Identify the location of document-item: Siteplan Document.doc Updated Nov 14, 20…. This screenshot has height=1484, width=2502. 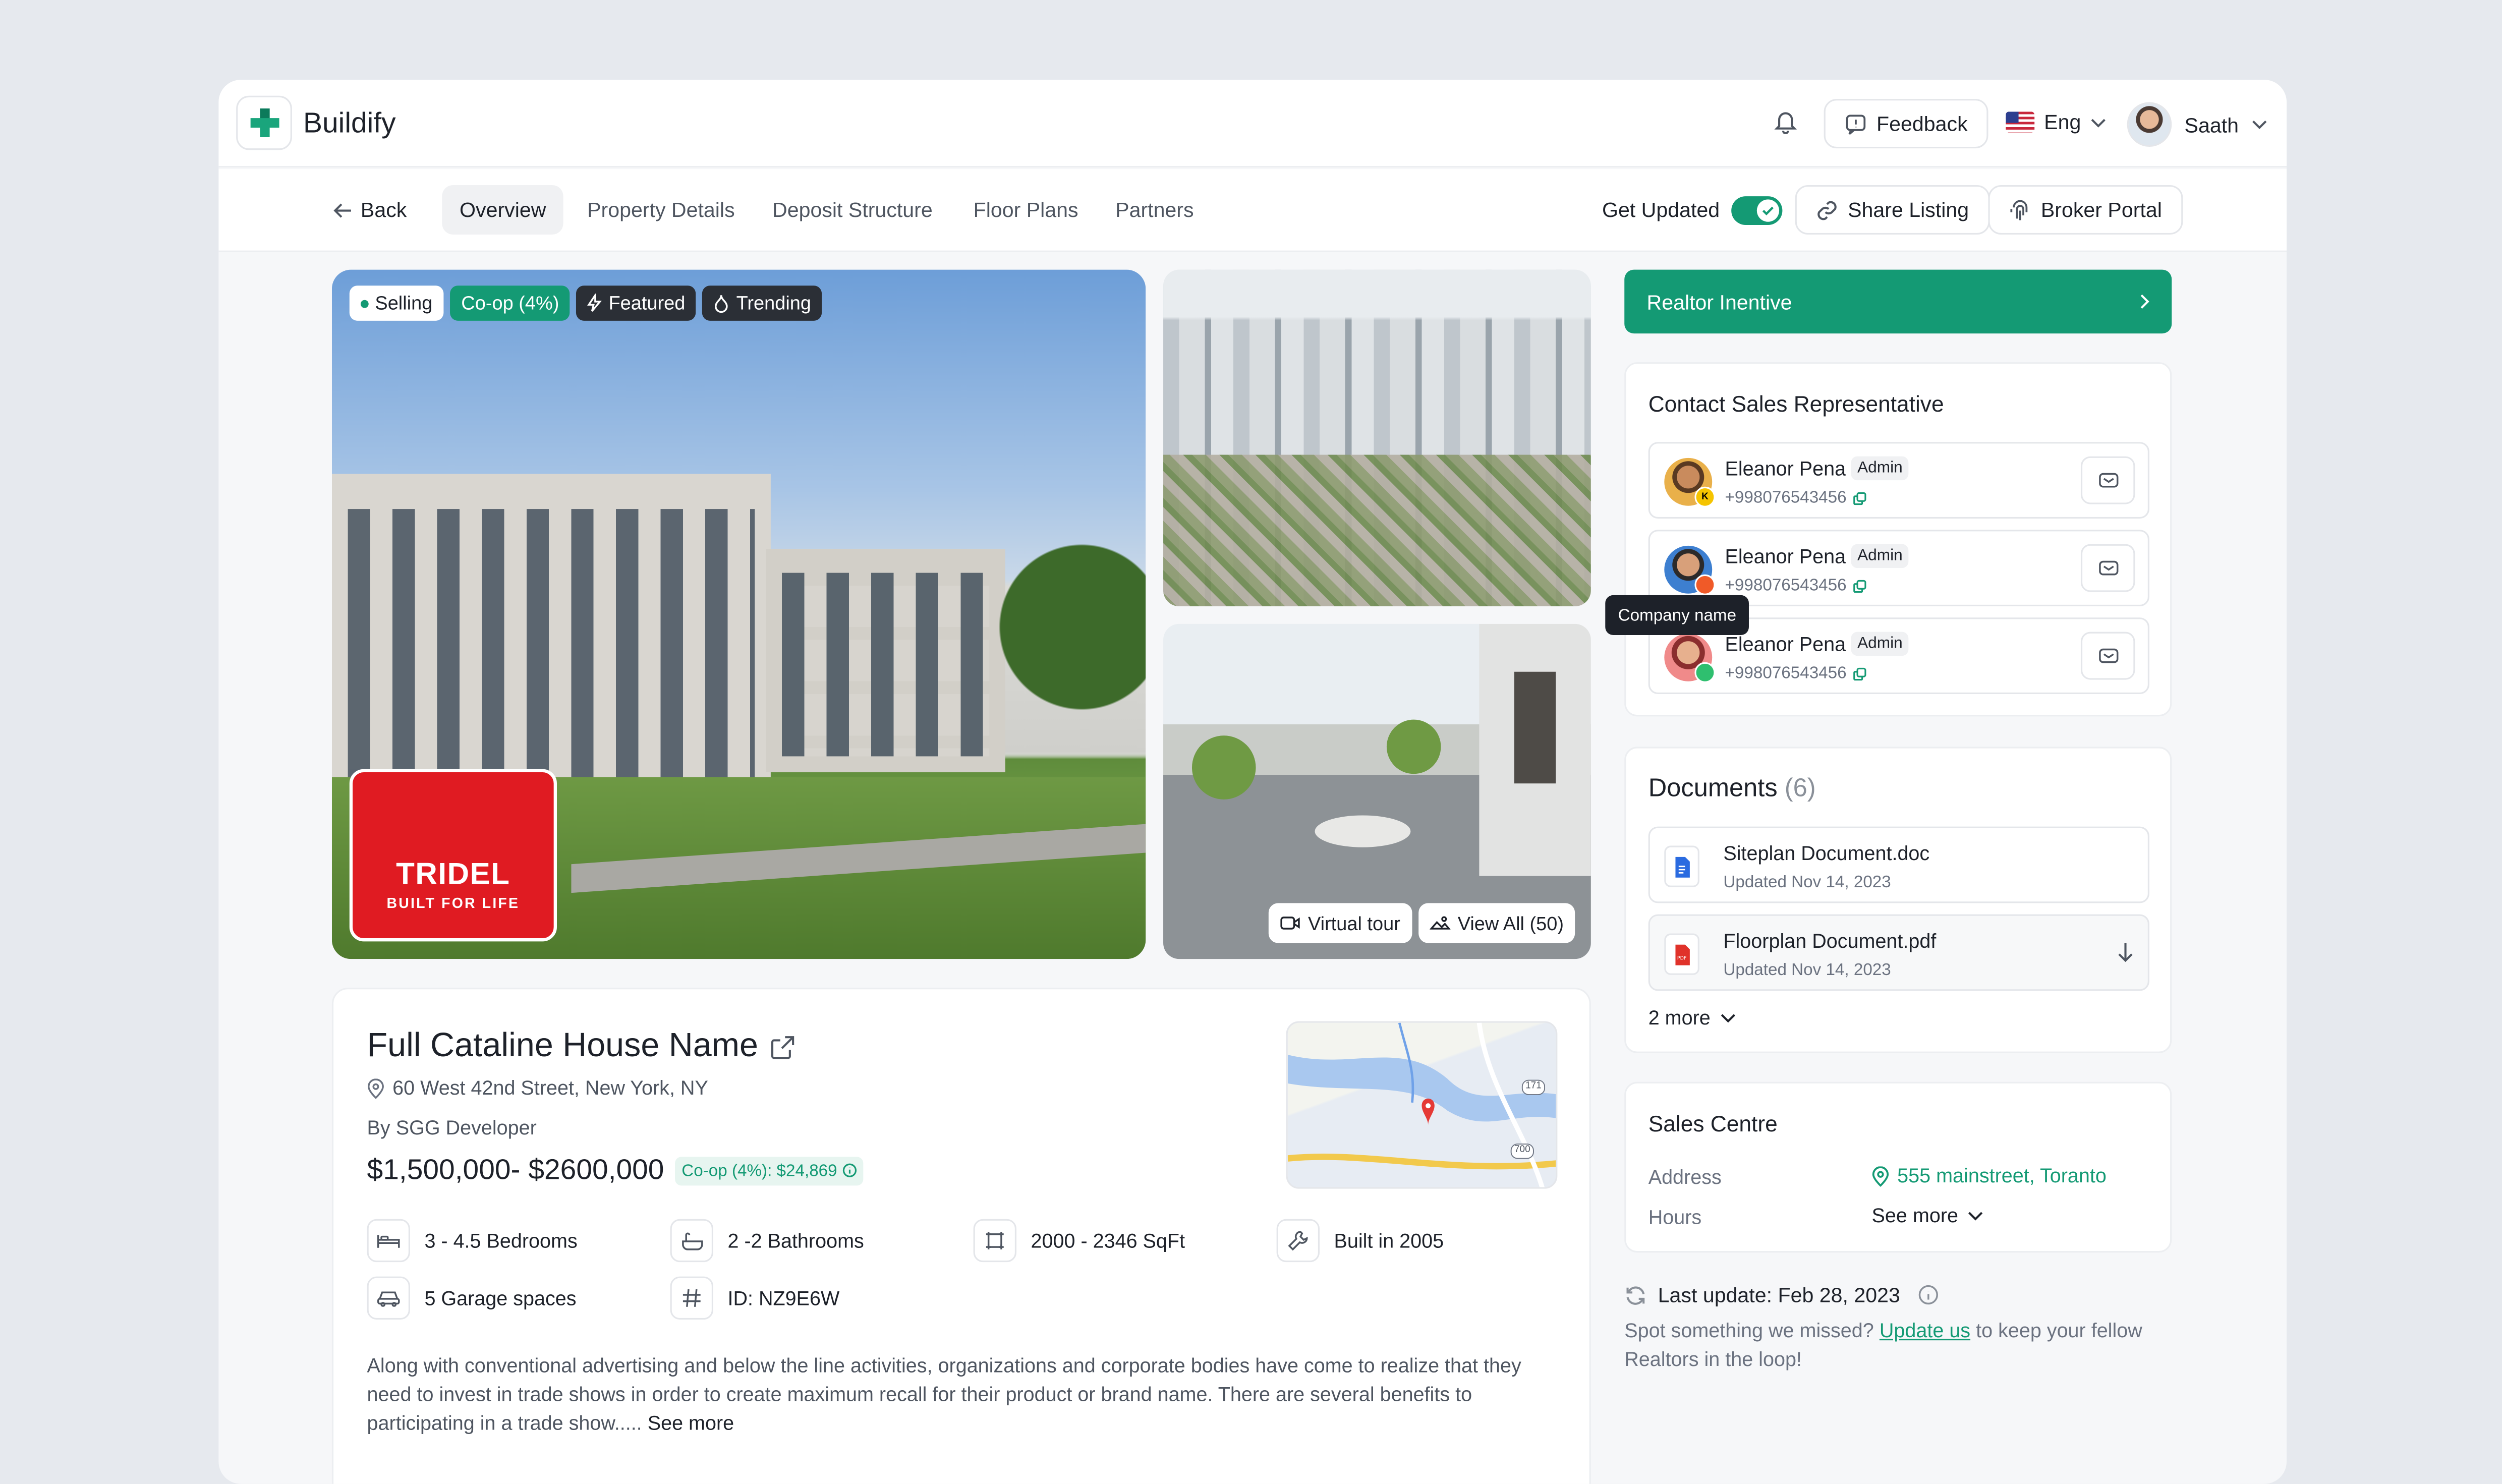
(1898, 865).